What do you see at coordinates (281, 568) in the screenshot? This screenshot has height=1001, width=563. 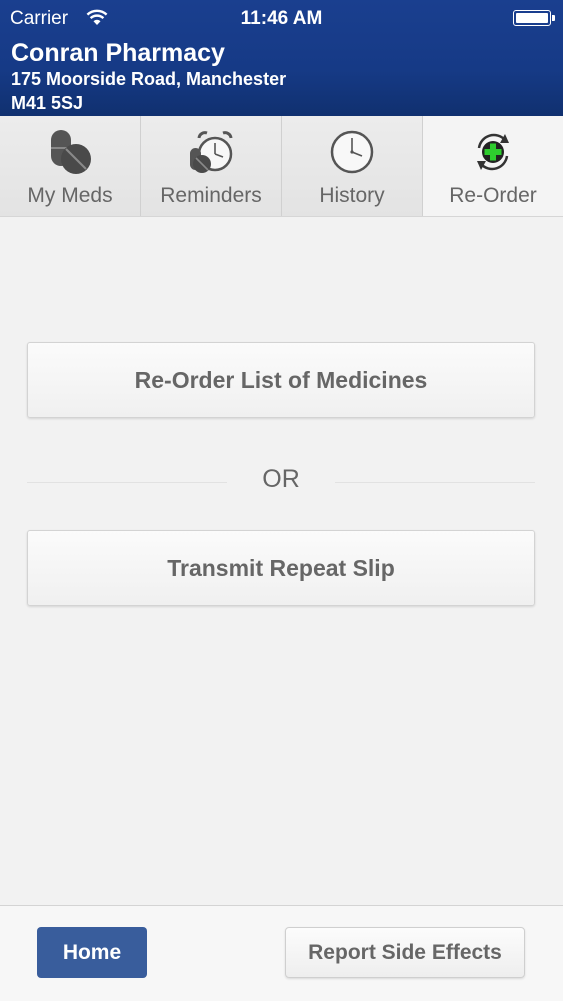 I see `transmit-repeat-slip-button: Transmit Repeat Slip` at bounding box center [281, 568].